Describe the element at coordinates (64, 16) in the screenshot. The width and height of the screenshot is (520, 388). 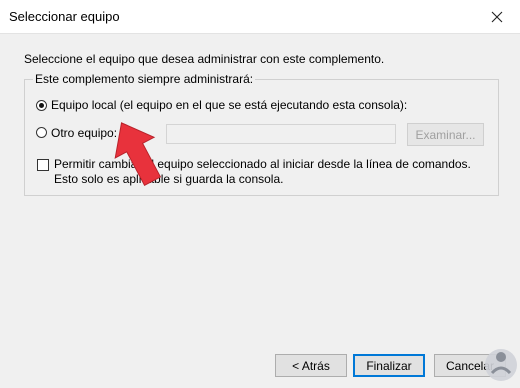
I see `window-title: Seleccionar equipo` at that location.